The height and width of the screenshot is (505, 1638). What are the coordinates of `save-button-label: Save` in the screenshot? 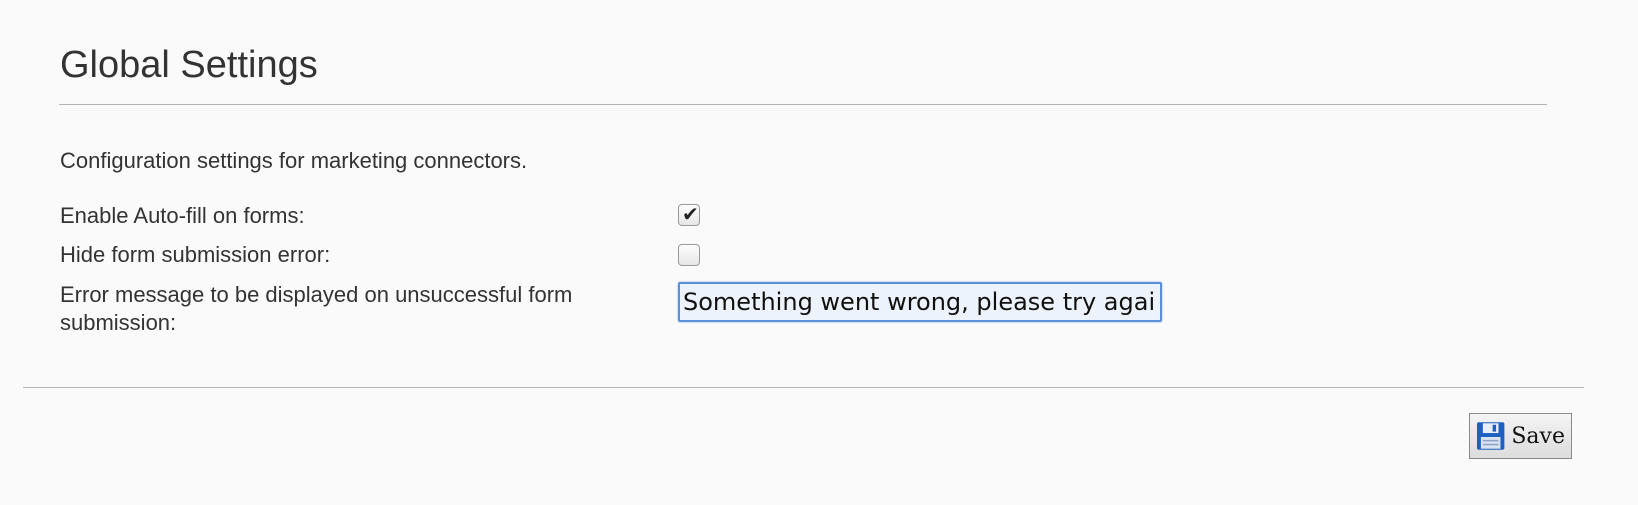 It's located at (1538, 436).